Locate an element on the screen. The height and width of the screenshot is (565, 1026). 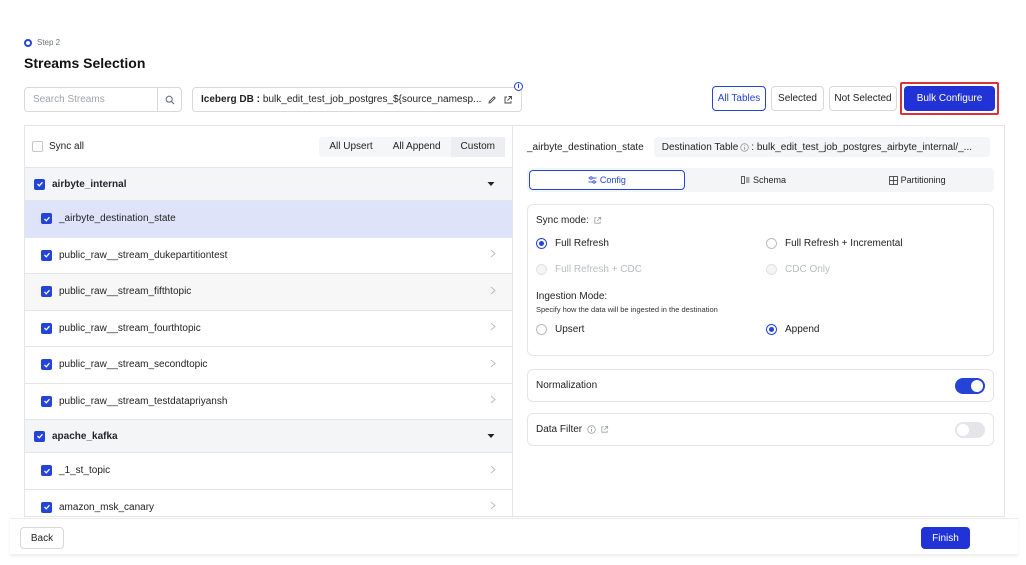
tab-partitioning: Partitioning is located at coordinates (917, 180).